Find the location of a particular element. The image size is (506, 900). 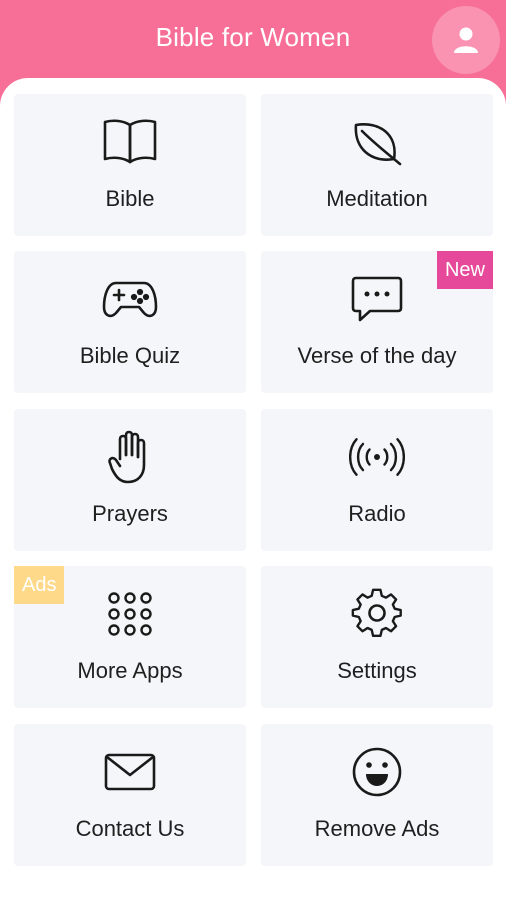

tile-label: Remove Ads is located at coordinates (377, 828).